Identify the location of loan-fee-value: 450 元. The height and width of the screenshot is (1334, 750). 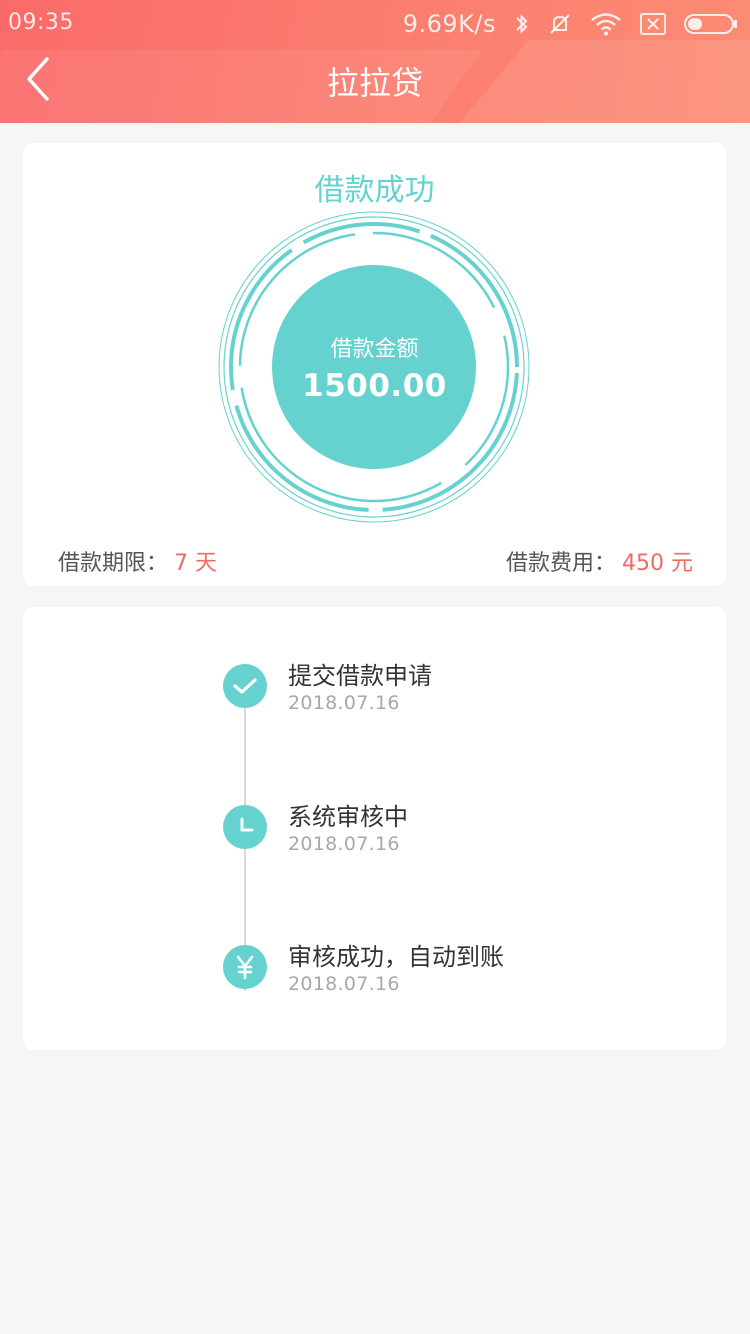
(657, 563).